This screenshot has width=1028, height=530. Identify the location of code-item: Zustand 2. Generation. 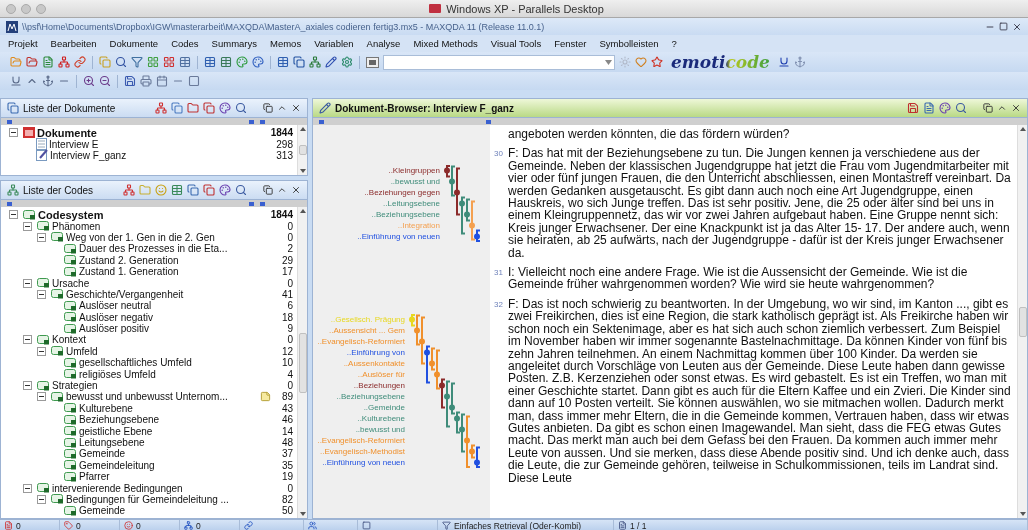
(129, 260).